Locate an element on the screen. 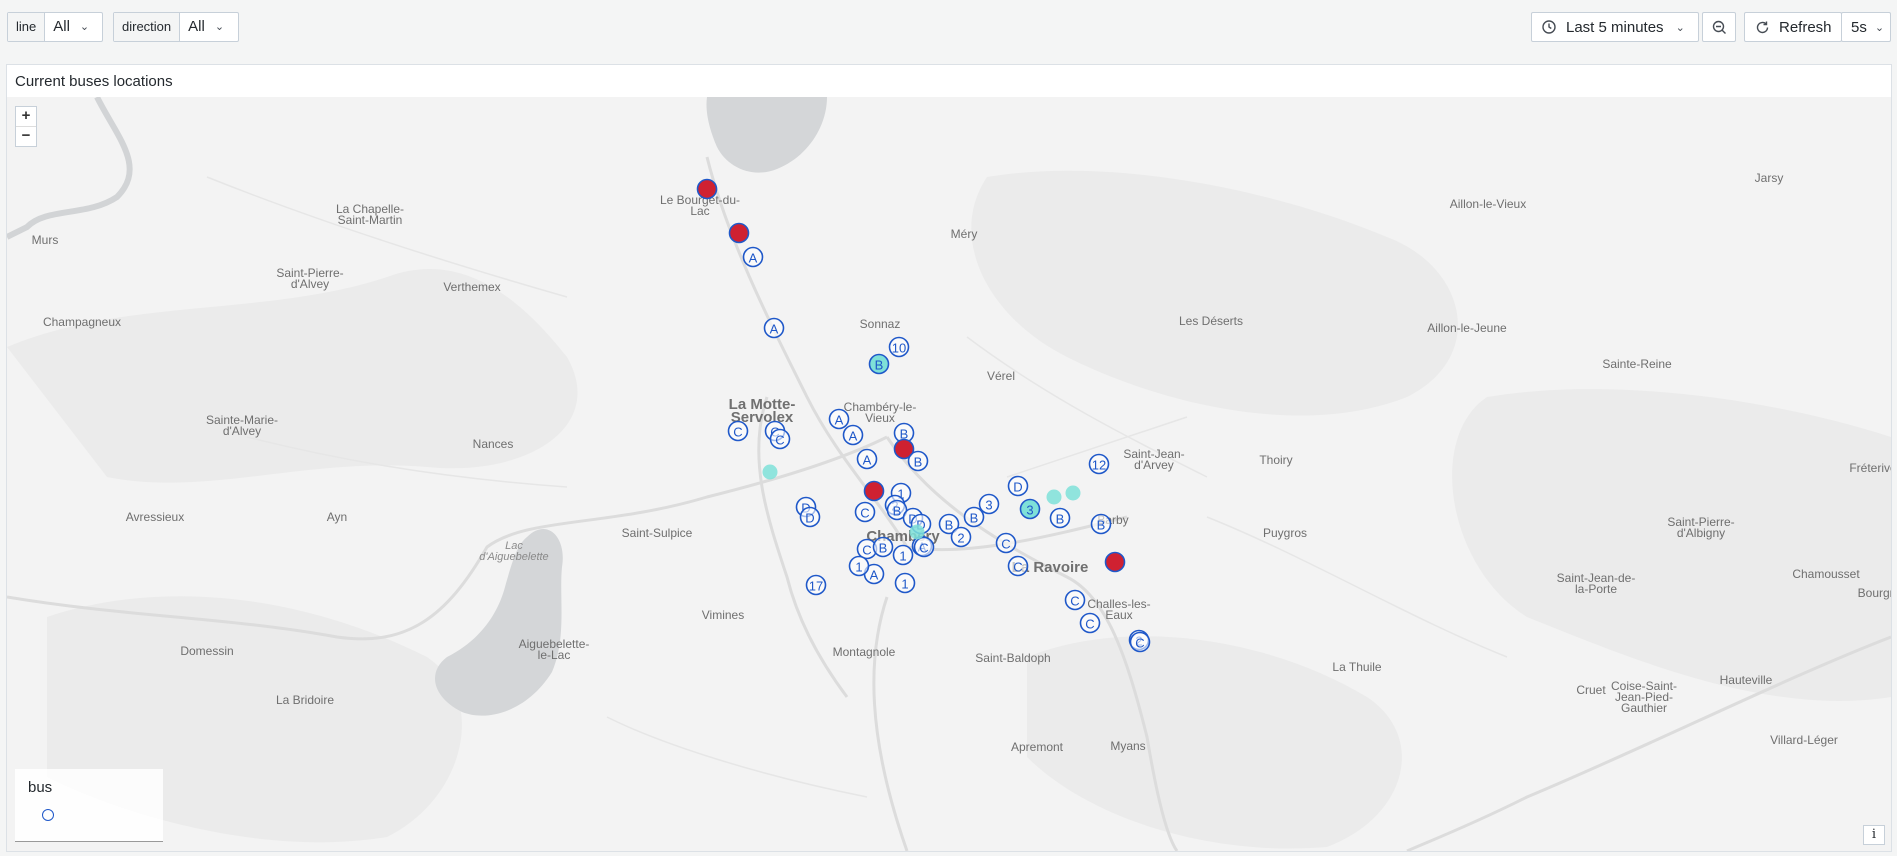  direction-variable-label: direction is located at coordinates (147, 27).